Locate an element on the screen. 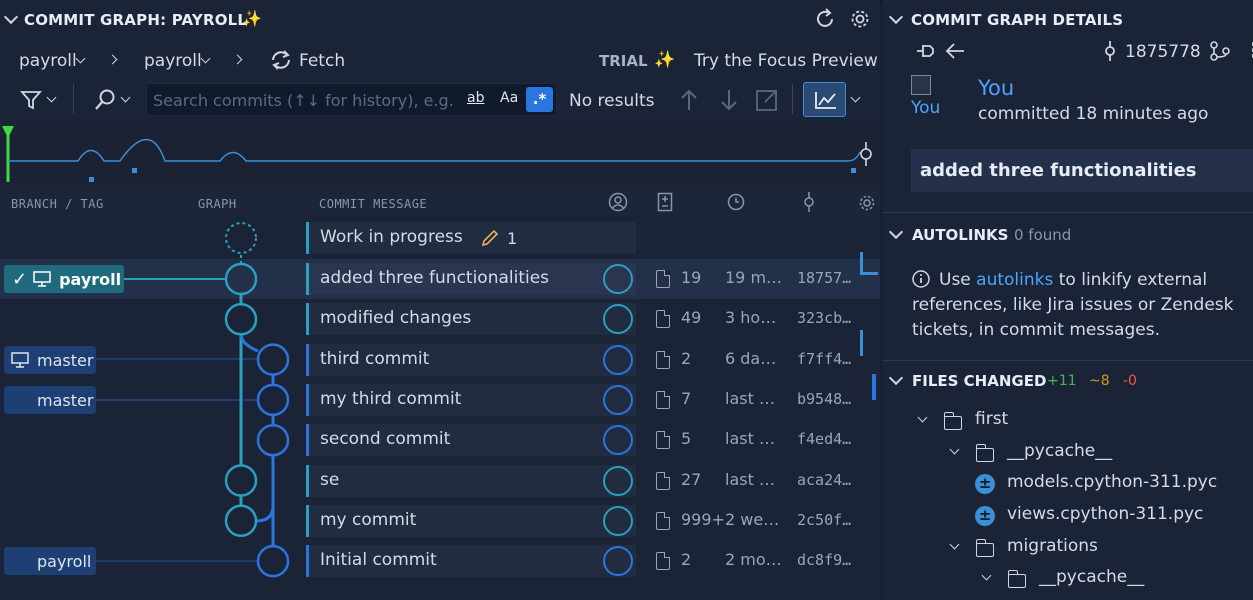 This screenshot has width=1253, height=600. branch-tag-payroll-head: ✓ payroll is located at coordinates (64, 279).